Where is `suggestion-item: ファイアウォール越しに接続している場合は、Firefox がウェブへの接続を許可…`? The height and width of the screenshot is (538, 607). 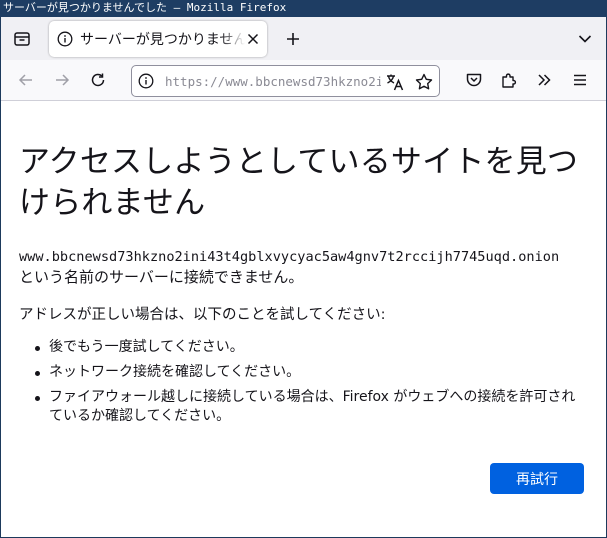 suggestion-item: ファイアウォール越しに接続している場合は、Firefox がウェブへの接続を許可… is located at coordinates (307, 407).